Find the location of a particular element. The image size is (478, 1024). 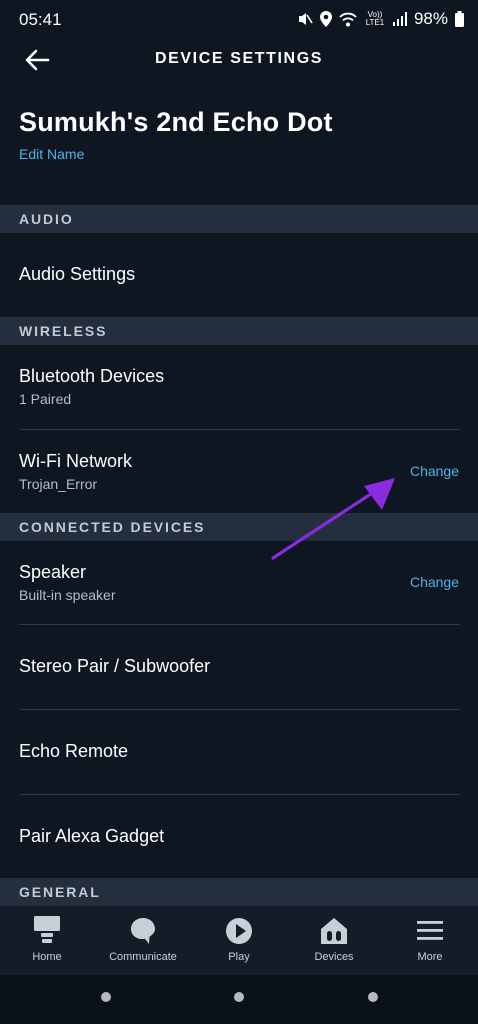

battery-percent: 98% is located at coordinates (430, 18).